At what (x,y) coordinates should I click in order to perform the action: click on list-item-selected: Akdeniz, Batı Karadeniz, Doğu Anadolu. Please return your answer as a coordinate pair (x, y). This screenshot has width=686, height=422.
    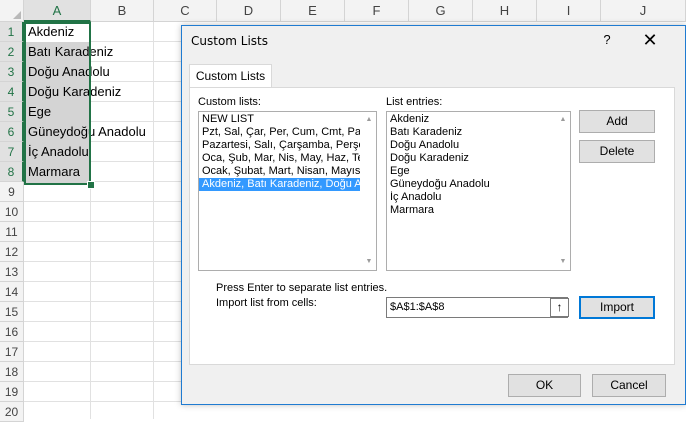
    Looking at the image, I should click on (279, 184).